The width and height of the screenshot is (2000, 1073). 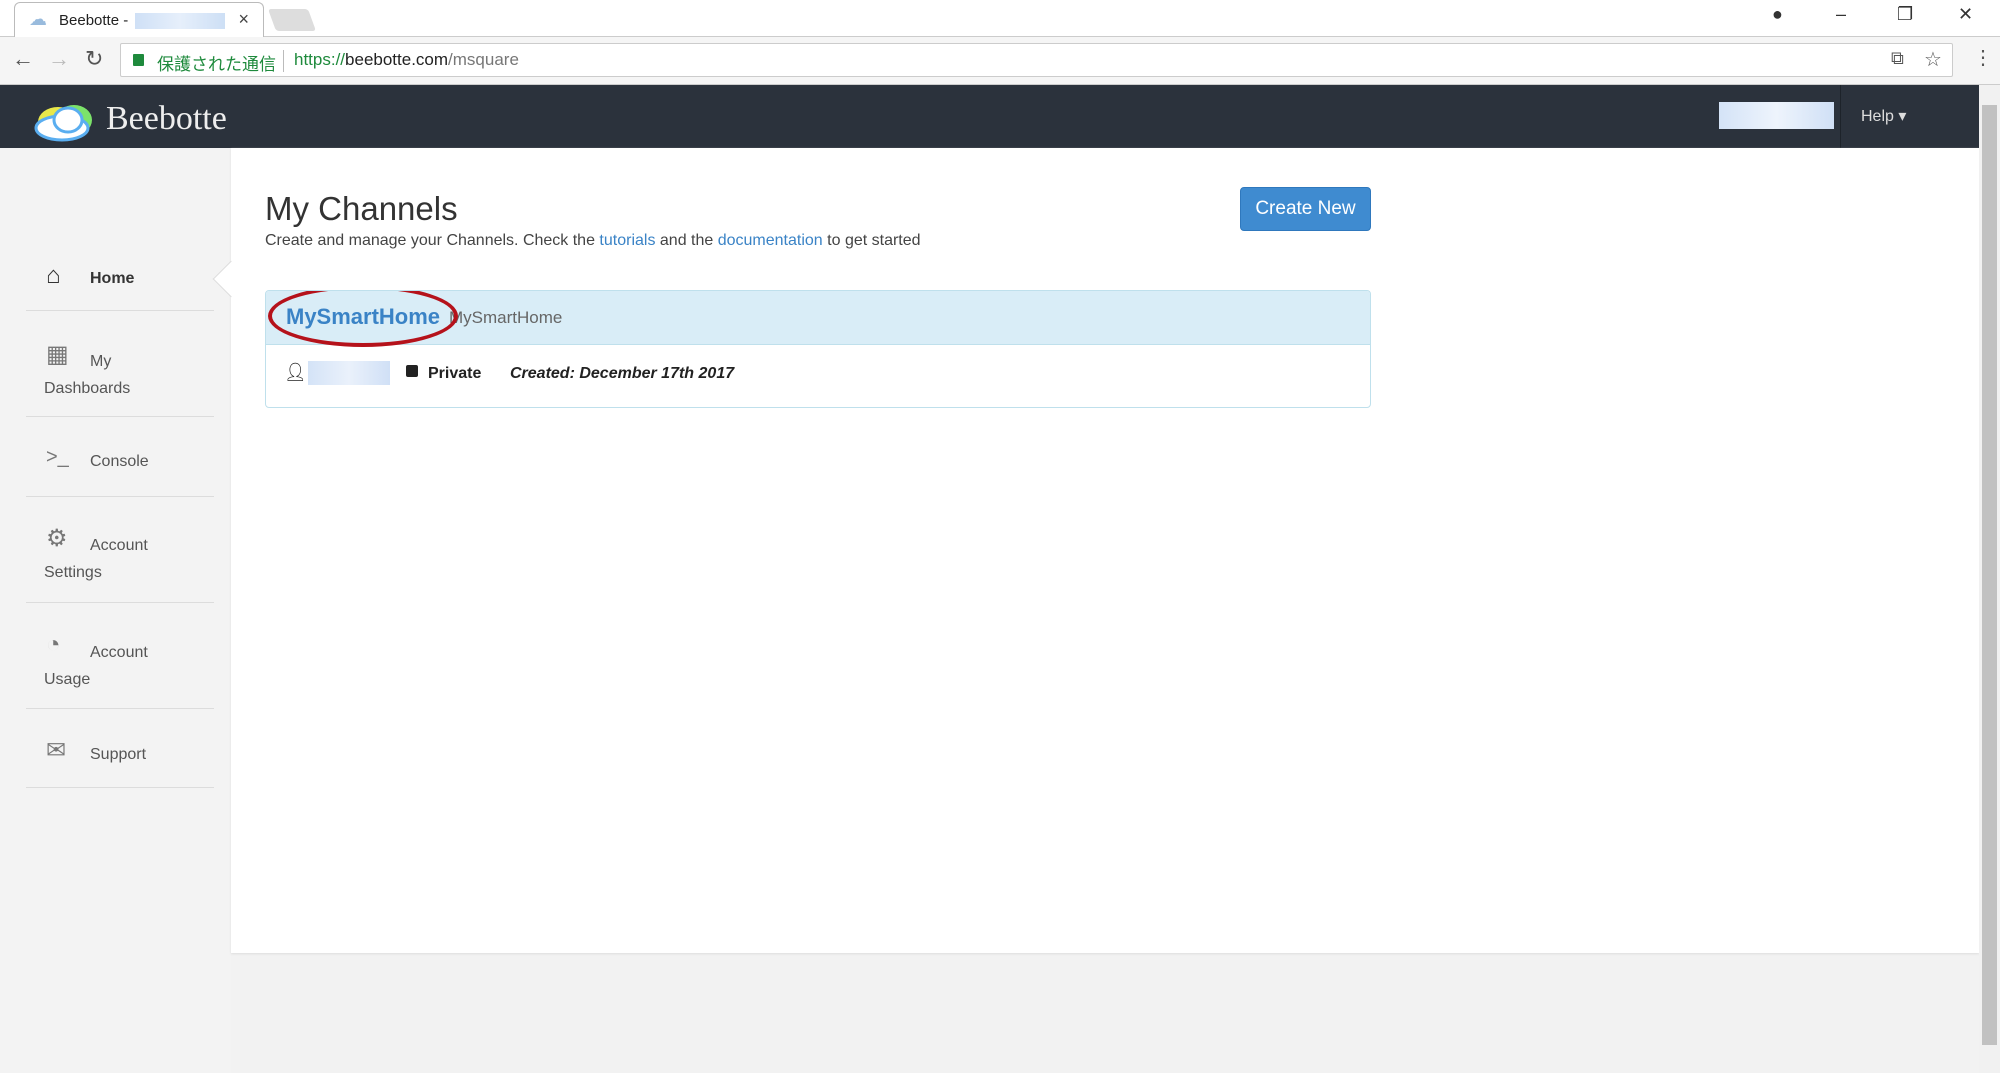 I want to click on sidebar-item-label: Account Usage, so click(x=96, y=666).